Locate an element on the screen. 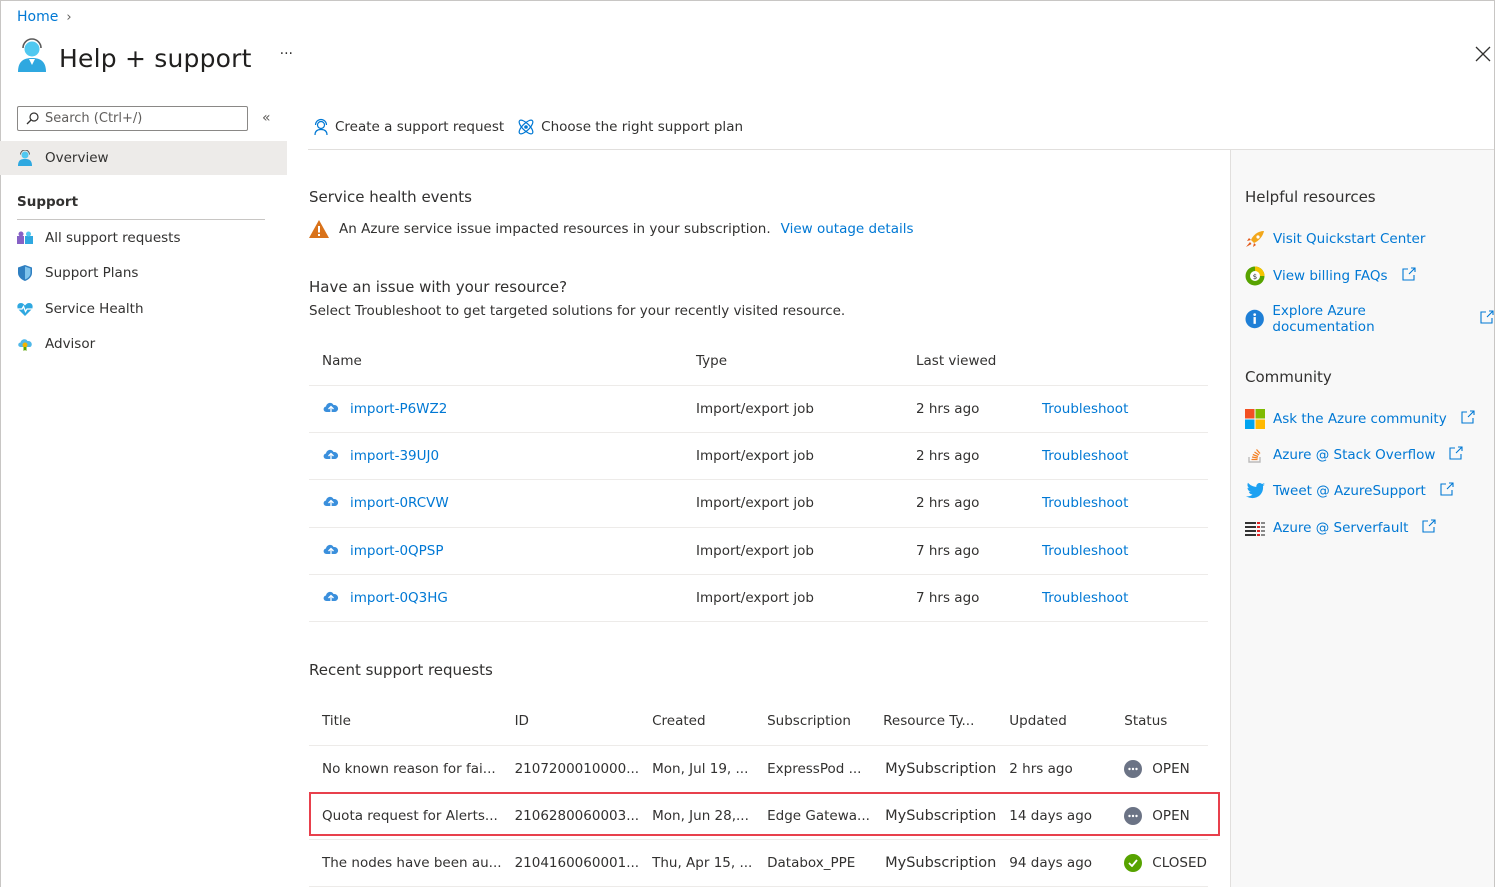 The height and width of the screenshot is (887, 1495). table-header-row: Name Type Last viewed is located at coordinates (758, 361).